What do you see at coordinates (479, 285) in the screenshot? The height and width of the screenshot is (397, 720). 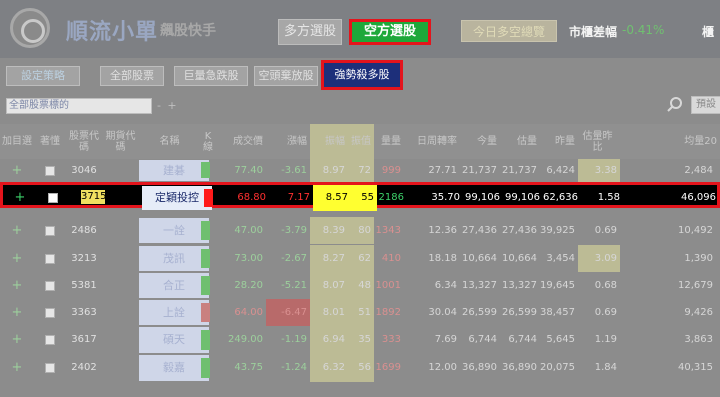 I see `today-volume: 13,327` at bounding box center [479, 285].